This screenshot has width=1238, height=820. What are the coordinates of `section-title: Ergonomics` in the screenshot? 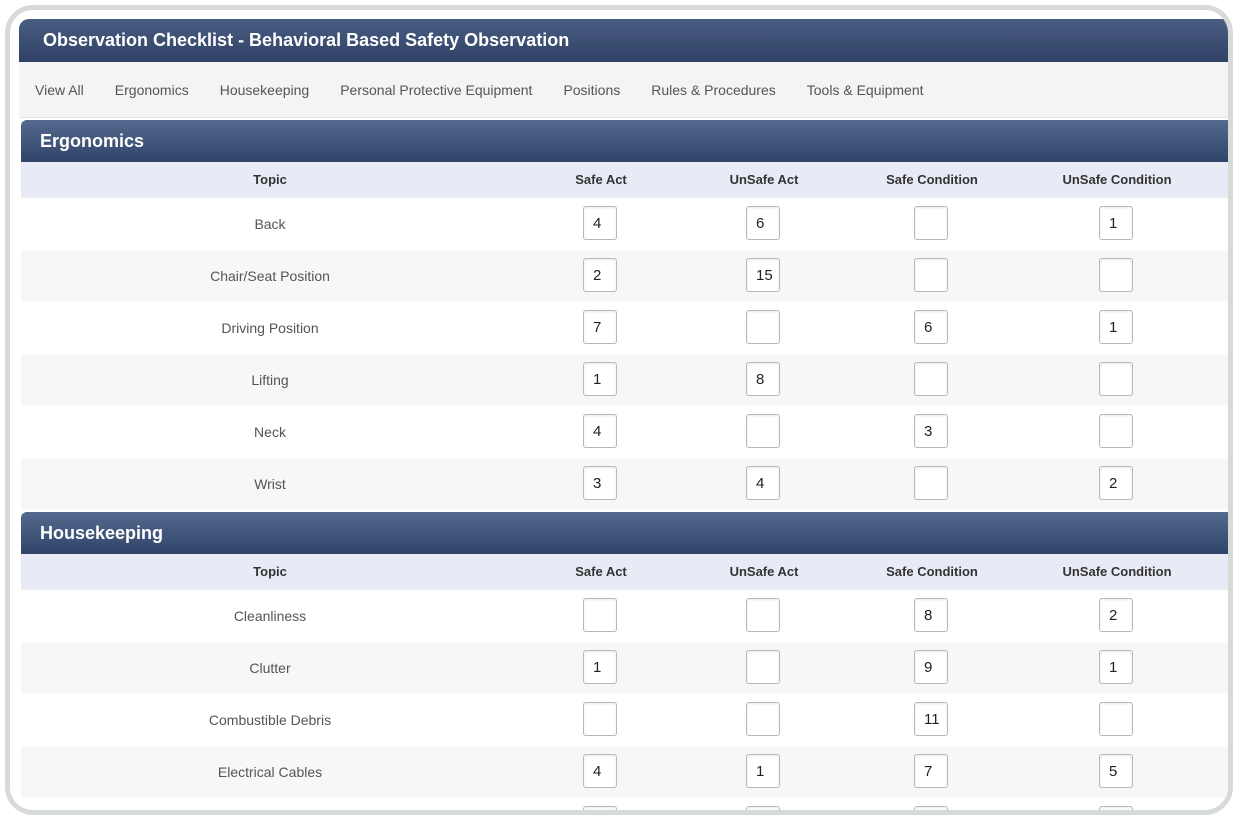 It's located at (624, 141).